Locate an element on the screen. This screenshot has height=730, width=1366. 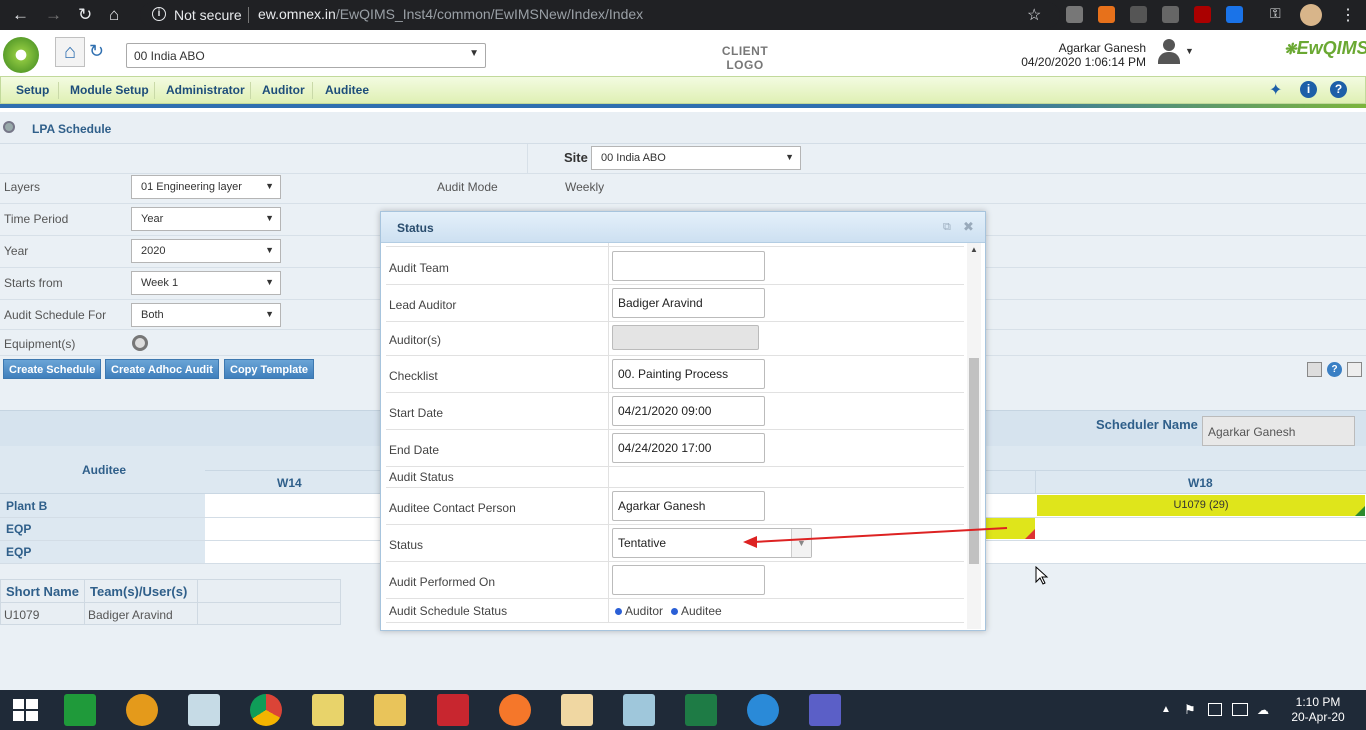
internet-explorer-icon is located at coordinates (763, 710).